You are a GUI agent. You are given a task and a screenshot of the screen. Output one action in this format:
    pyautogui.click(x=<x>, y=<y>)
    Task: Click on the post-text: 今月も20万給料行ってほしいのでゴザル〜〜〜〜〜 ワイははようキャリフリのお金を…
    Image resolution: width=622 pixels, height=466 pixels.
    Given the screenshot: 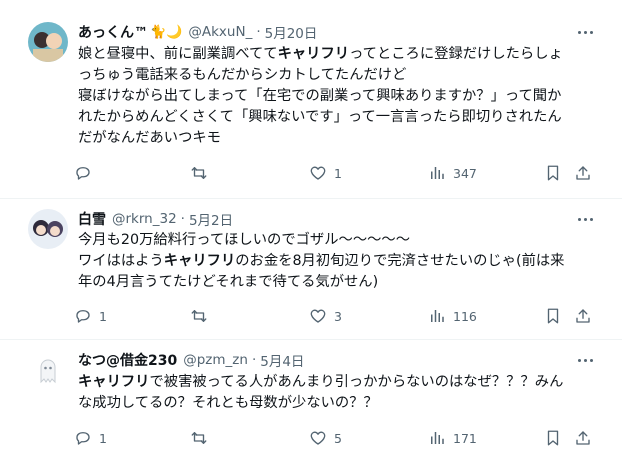 What is the action you would take?
    pyautogui.click(x=321, y=261)
    